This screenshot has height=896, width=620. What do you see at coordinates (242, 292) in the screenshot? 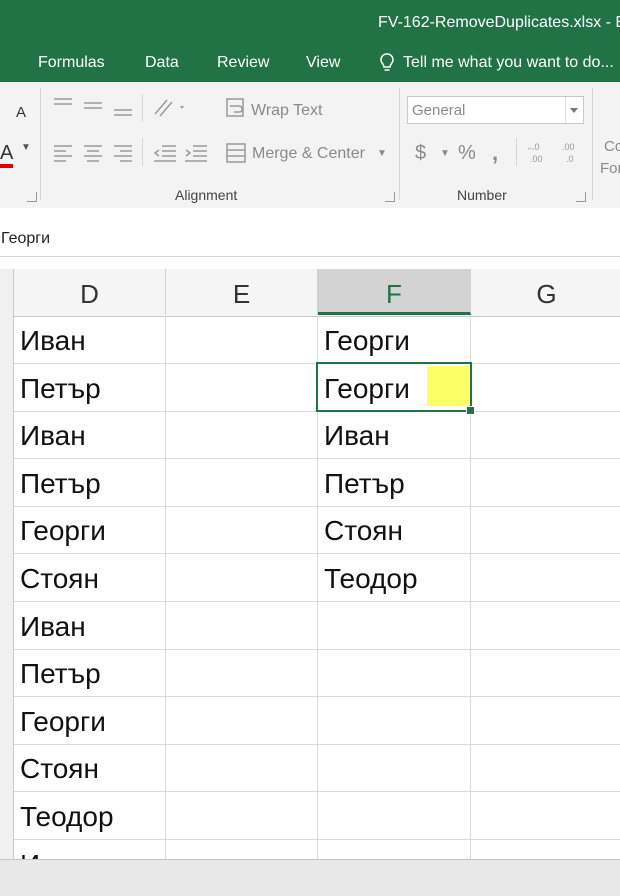
I see `column-header-e: E` at bounding box center [242, 292].